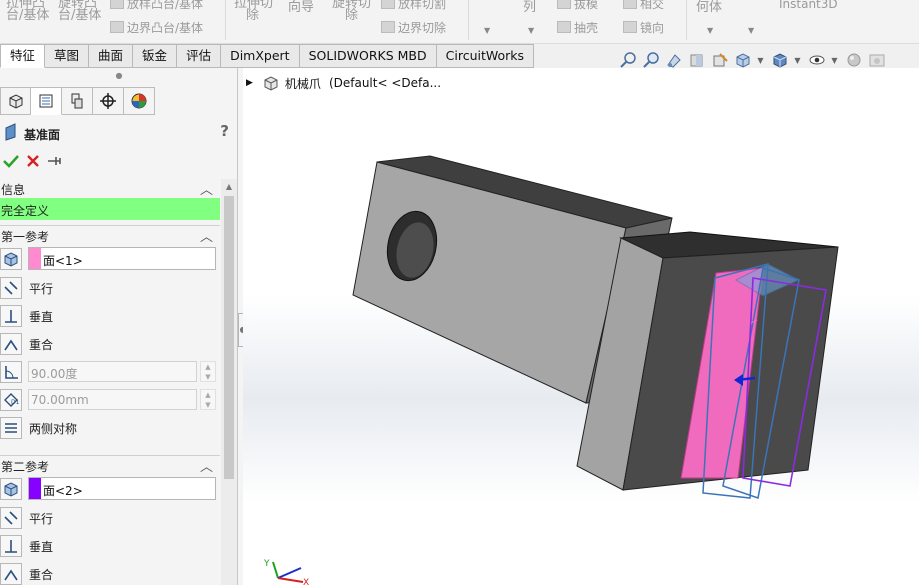 This screenshot has height=585, width=919. Describe the element at coordinates (110, 315) in the screenshot. I see `first-reference-perpendicular-option: 垂直` at that location.